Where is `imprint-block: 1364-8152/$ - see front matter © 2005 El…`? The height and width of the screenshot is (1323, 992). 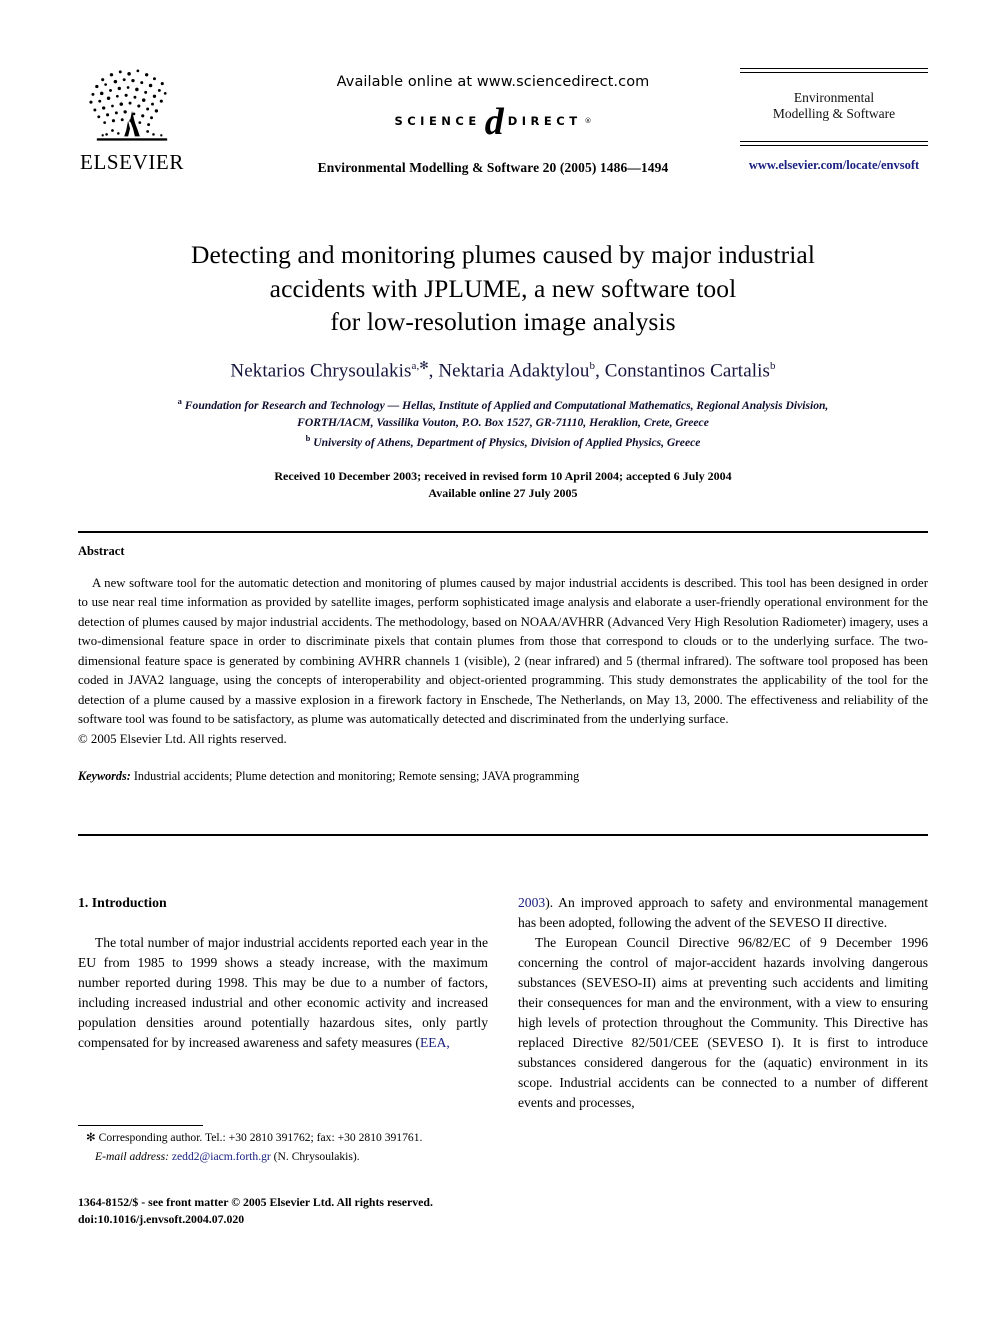 imprint-block: 1364-8152/$ - see front matter © 2005 El… is located at coordinates (293, 1211).